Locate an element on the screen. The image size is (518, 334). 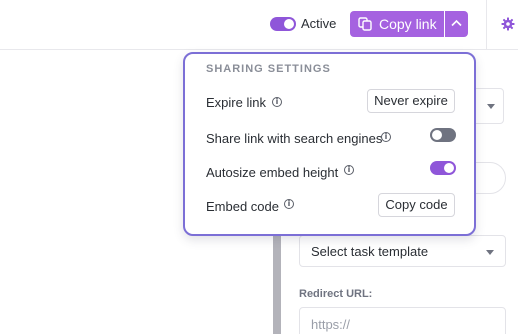
search-engines-toggle is located at coordinates (443, 135).